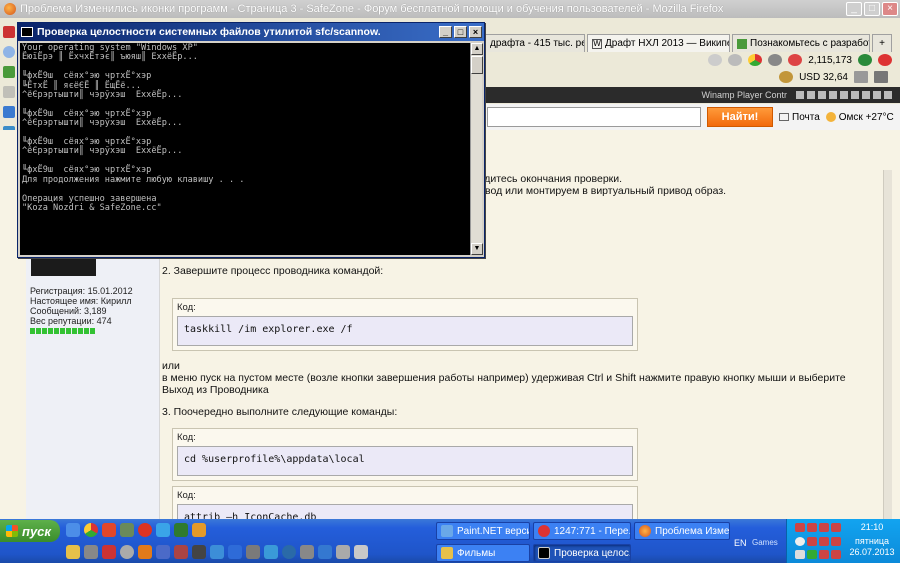 The width and height of the screenshot is (900, 563). What do you see at coordinates (9, 32) in the screenshot?
I see `s-logo-icon` at bounding box center [9, 32].